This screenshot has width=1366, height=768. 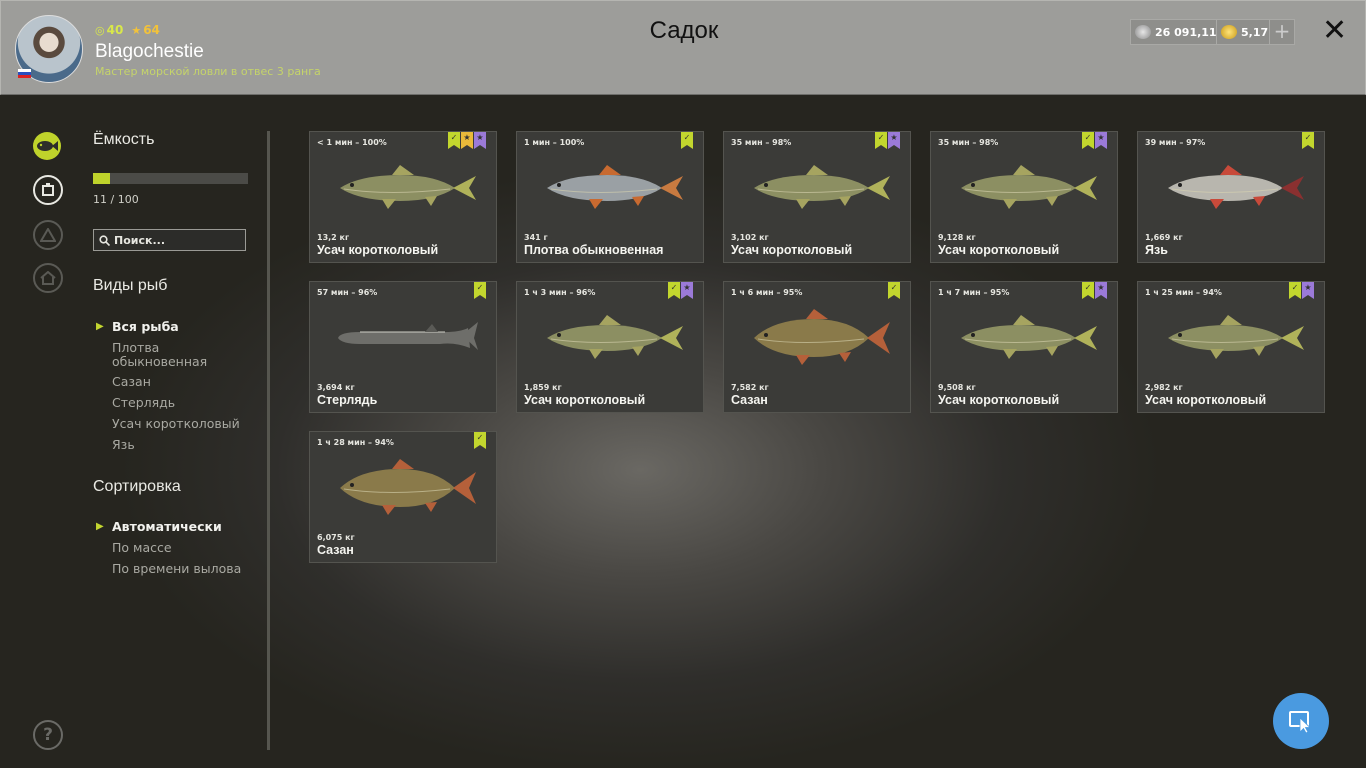 I want to click on sort-auto: Автоматически, so click(x=167, y=527).